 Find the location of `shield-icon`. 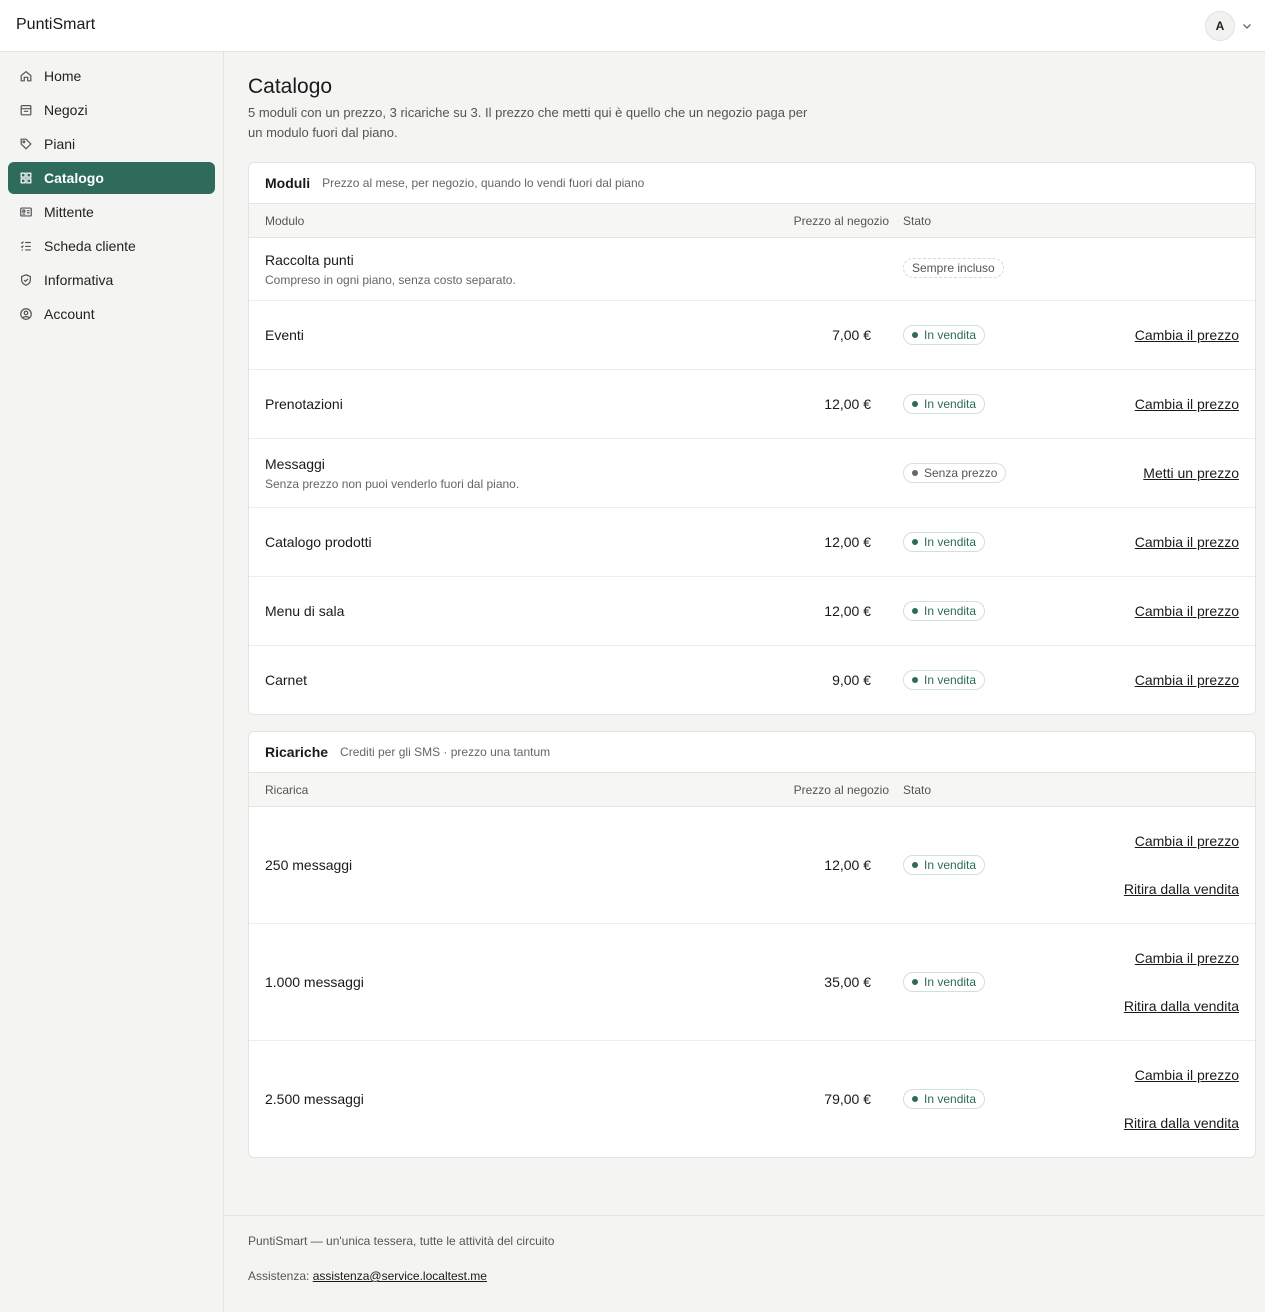

shield-icon is located at coordinates (26, 280).